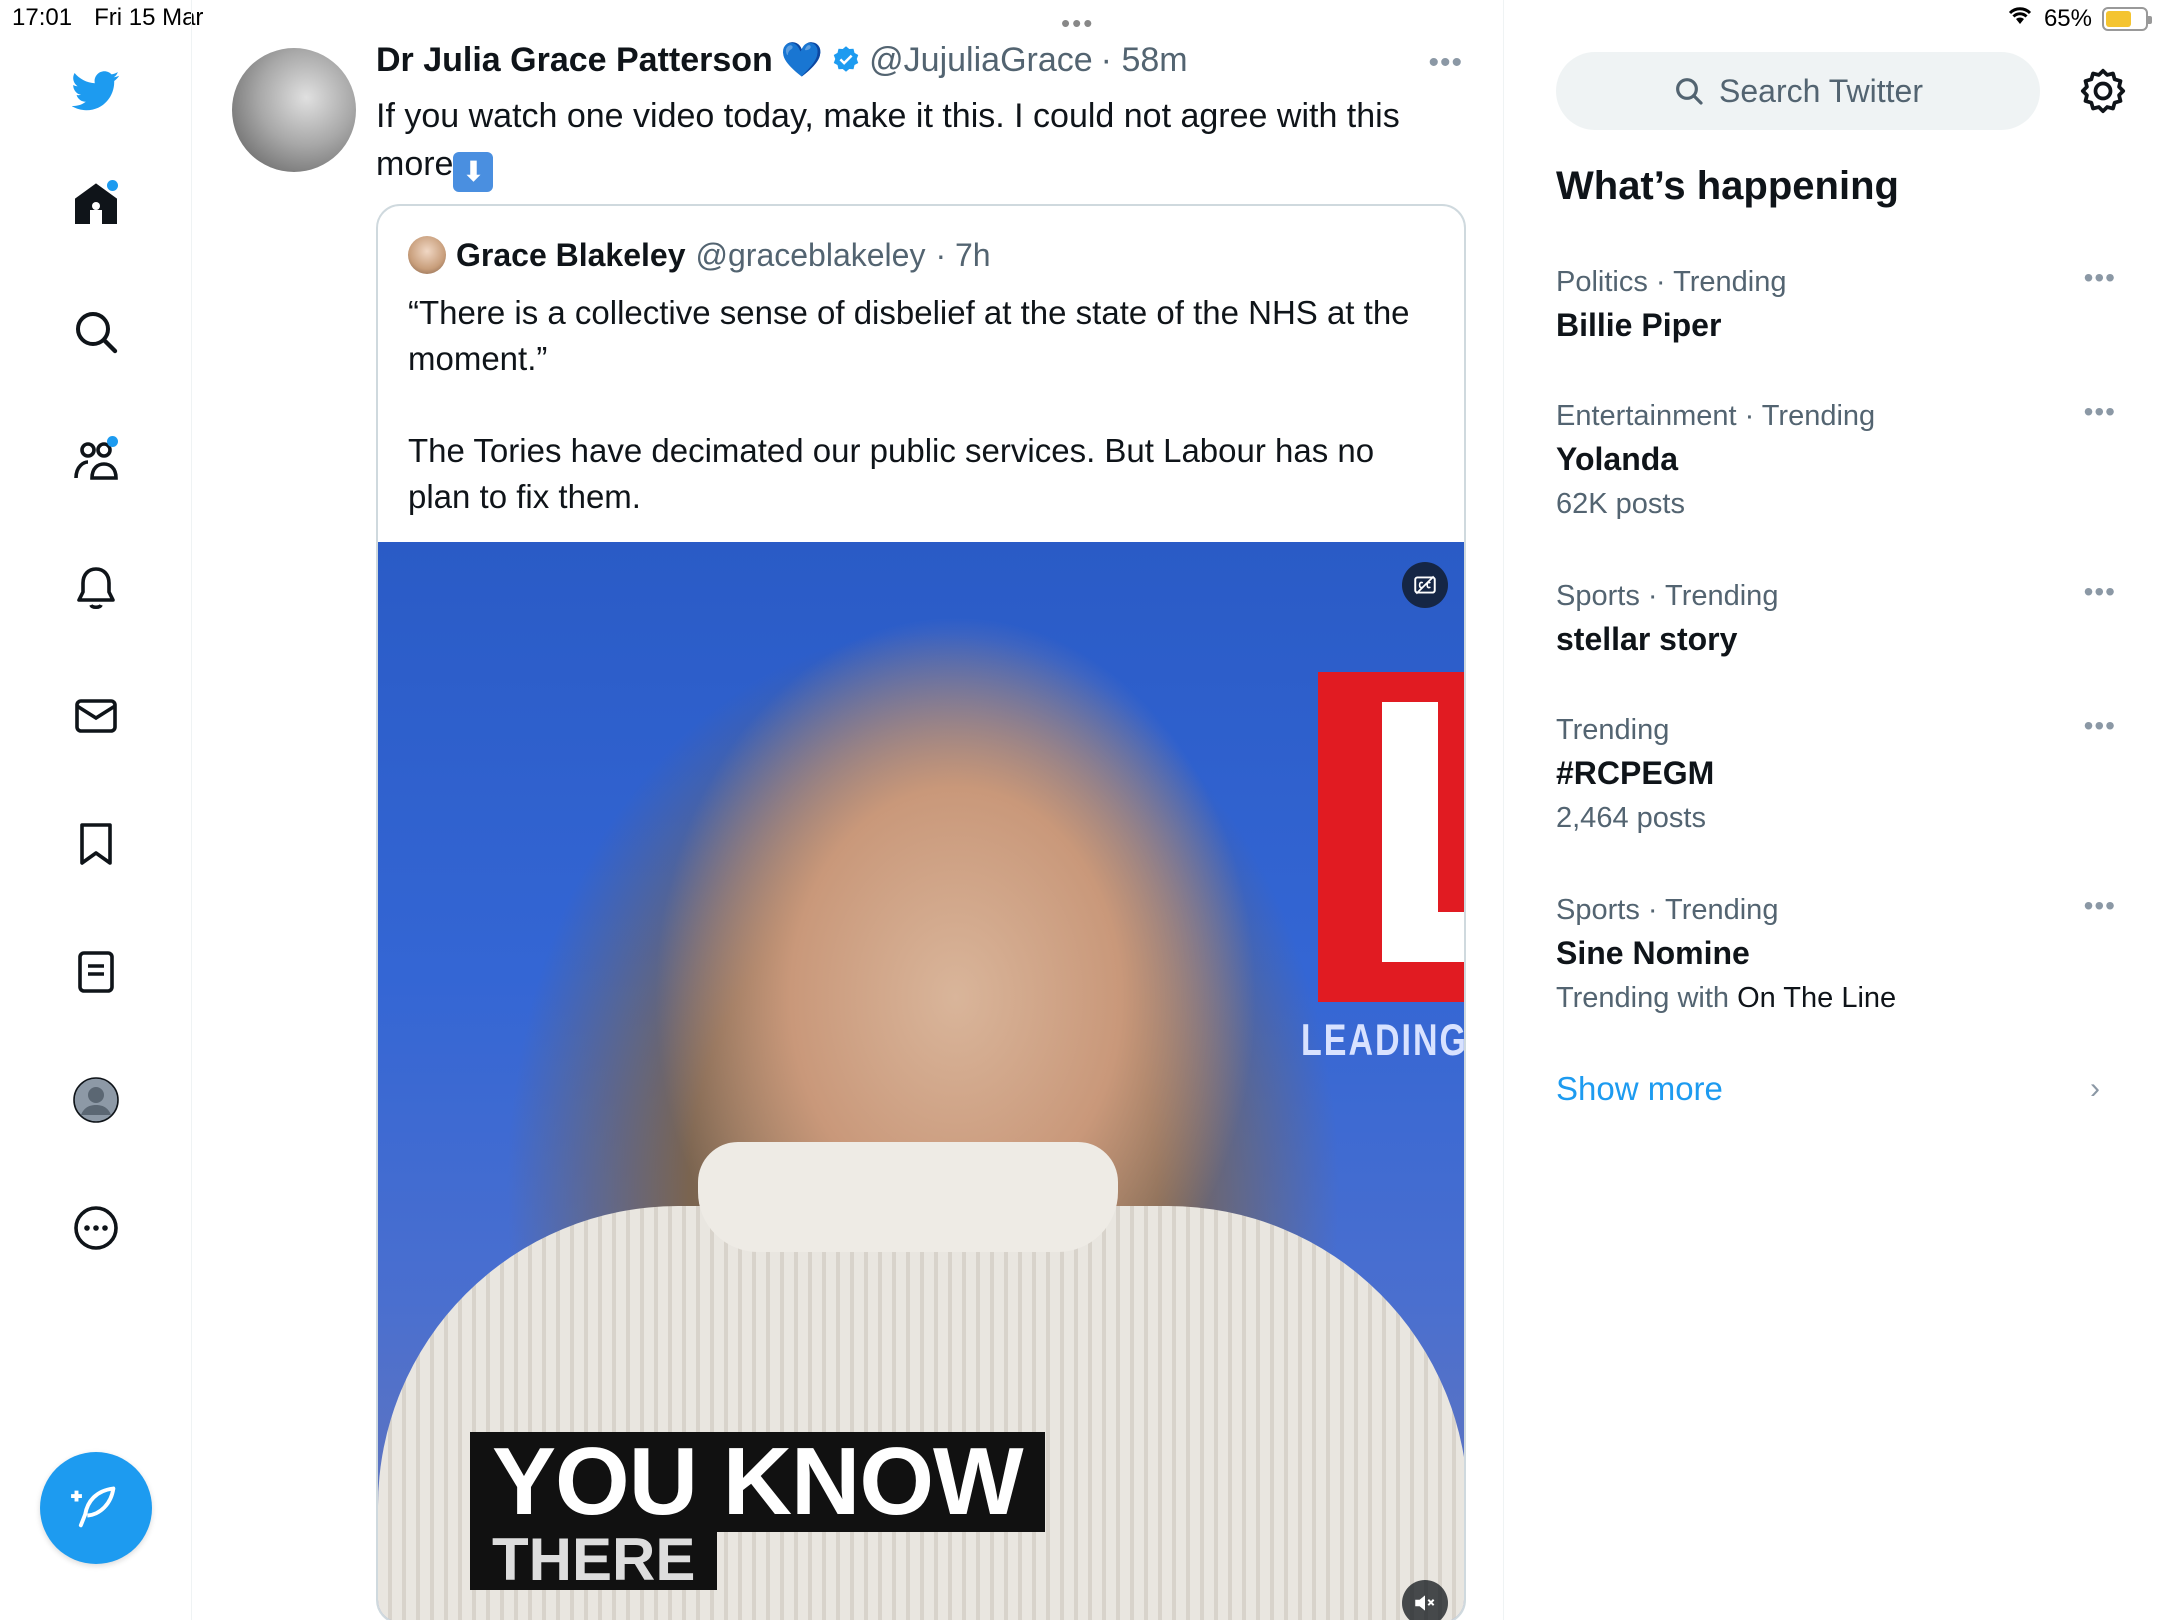  I want to click on mute-speaker-icon, so click(1425, 1600).